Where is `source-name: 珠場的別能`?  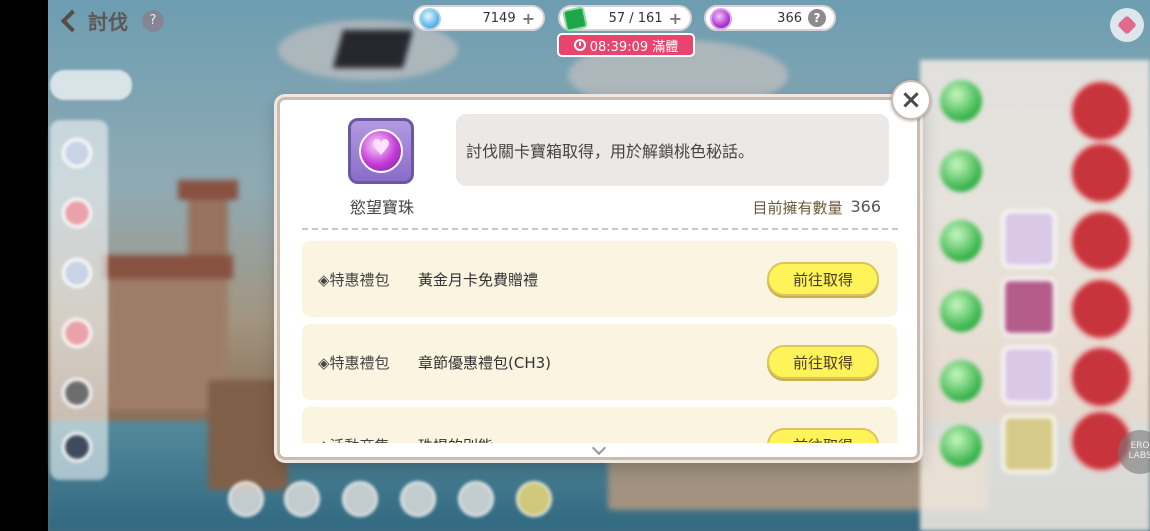
source-name: 珠場的別能 is located at coordinates (455, 439).